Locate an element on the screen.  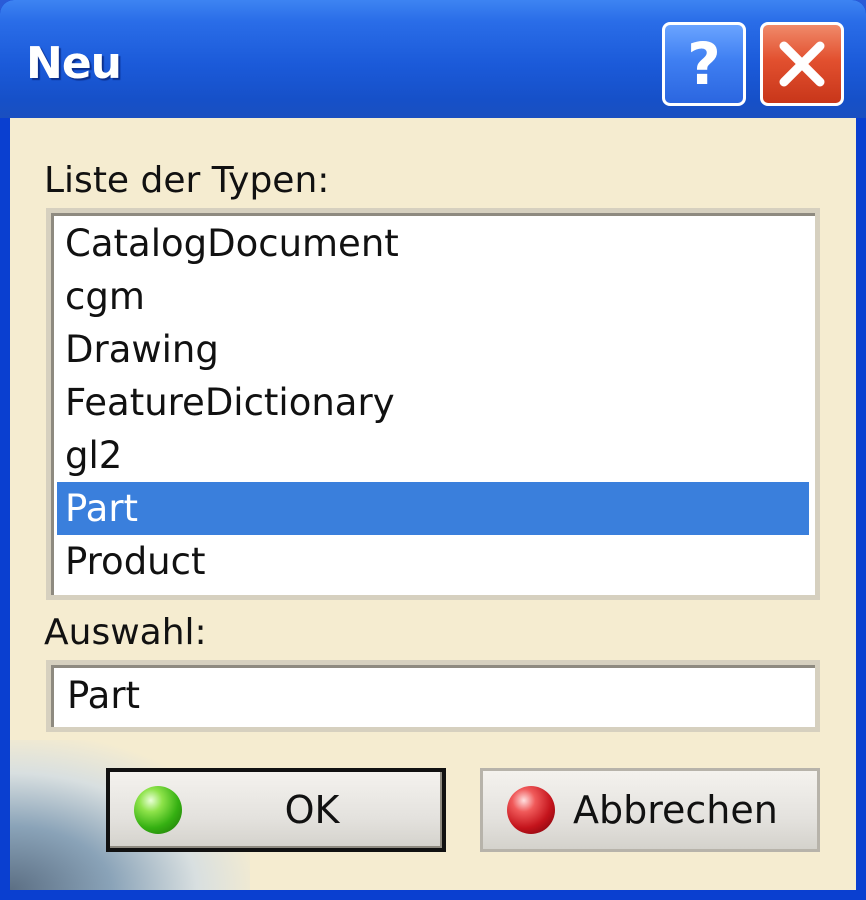
red-orb-icon is located at coordinates (531, 810).